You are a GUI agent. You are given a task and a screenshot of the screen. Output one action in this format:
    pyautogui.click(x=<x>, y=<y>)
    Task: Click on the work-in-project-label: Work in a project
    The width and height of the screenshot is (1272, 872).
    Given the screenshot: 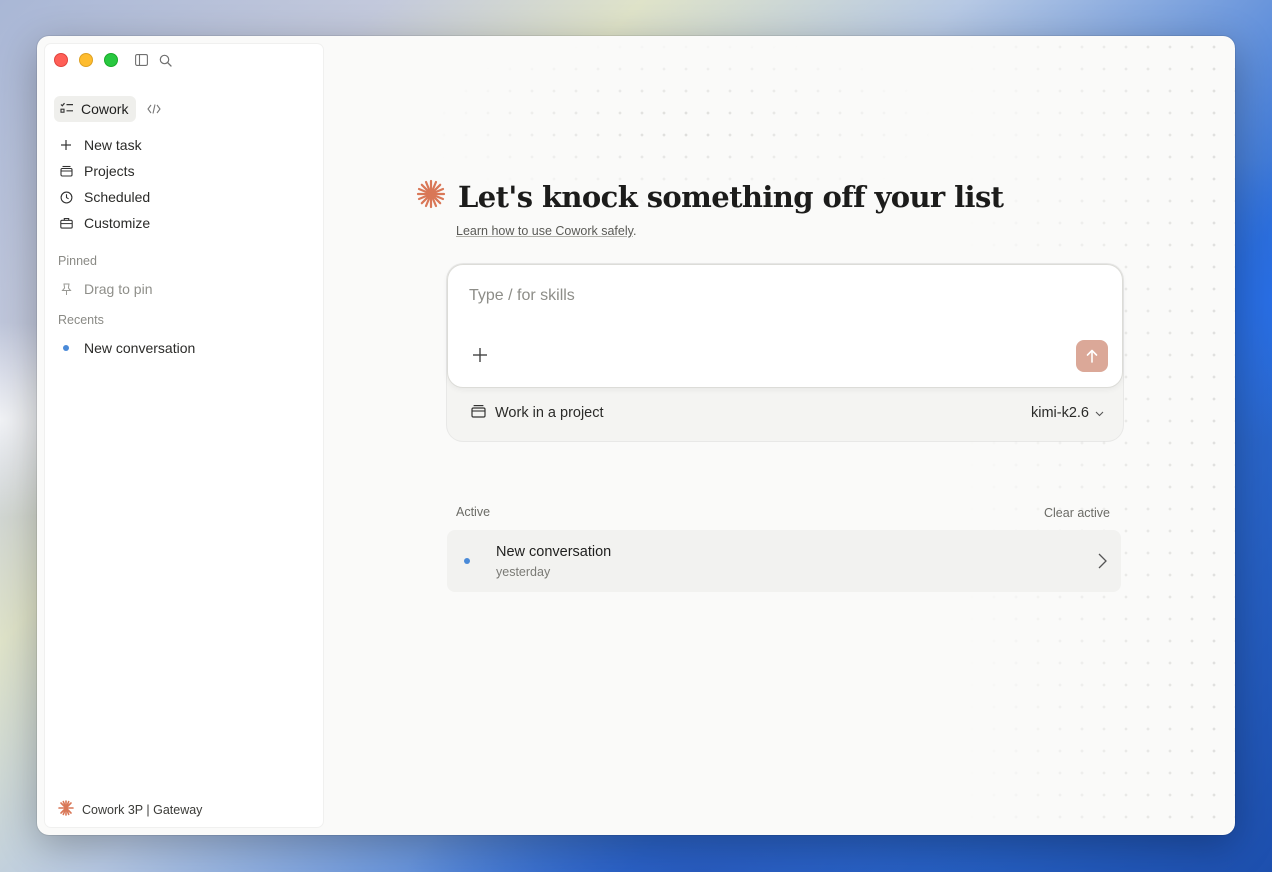 What is the action you would take?
    pyautogui.click(x=549, y=413)
    